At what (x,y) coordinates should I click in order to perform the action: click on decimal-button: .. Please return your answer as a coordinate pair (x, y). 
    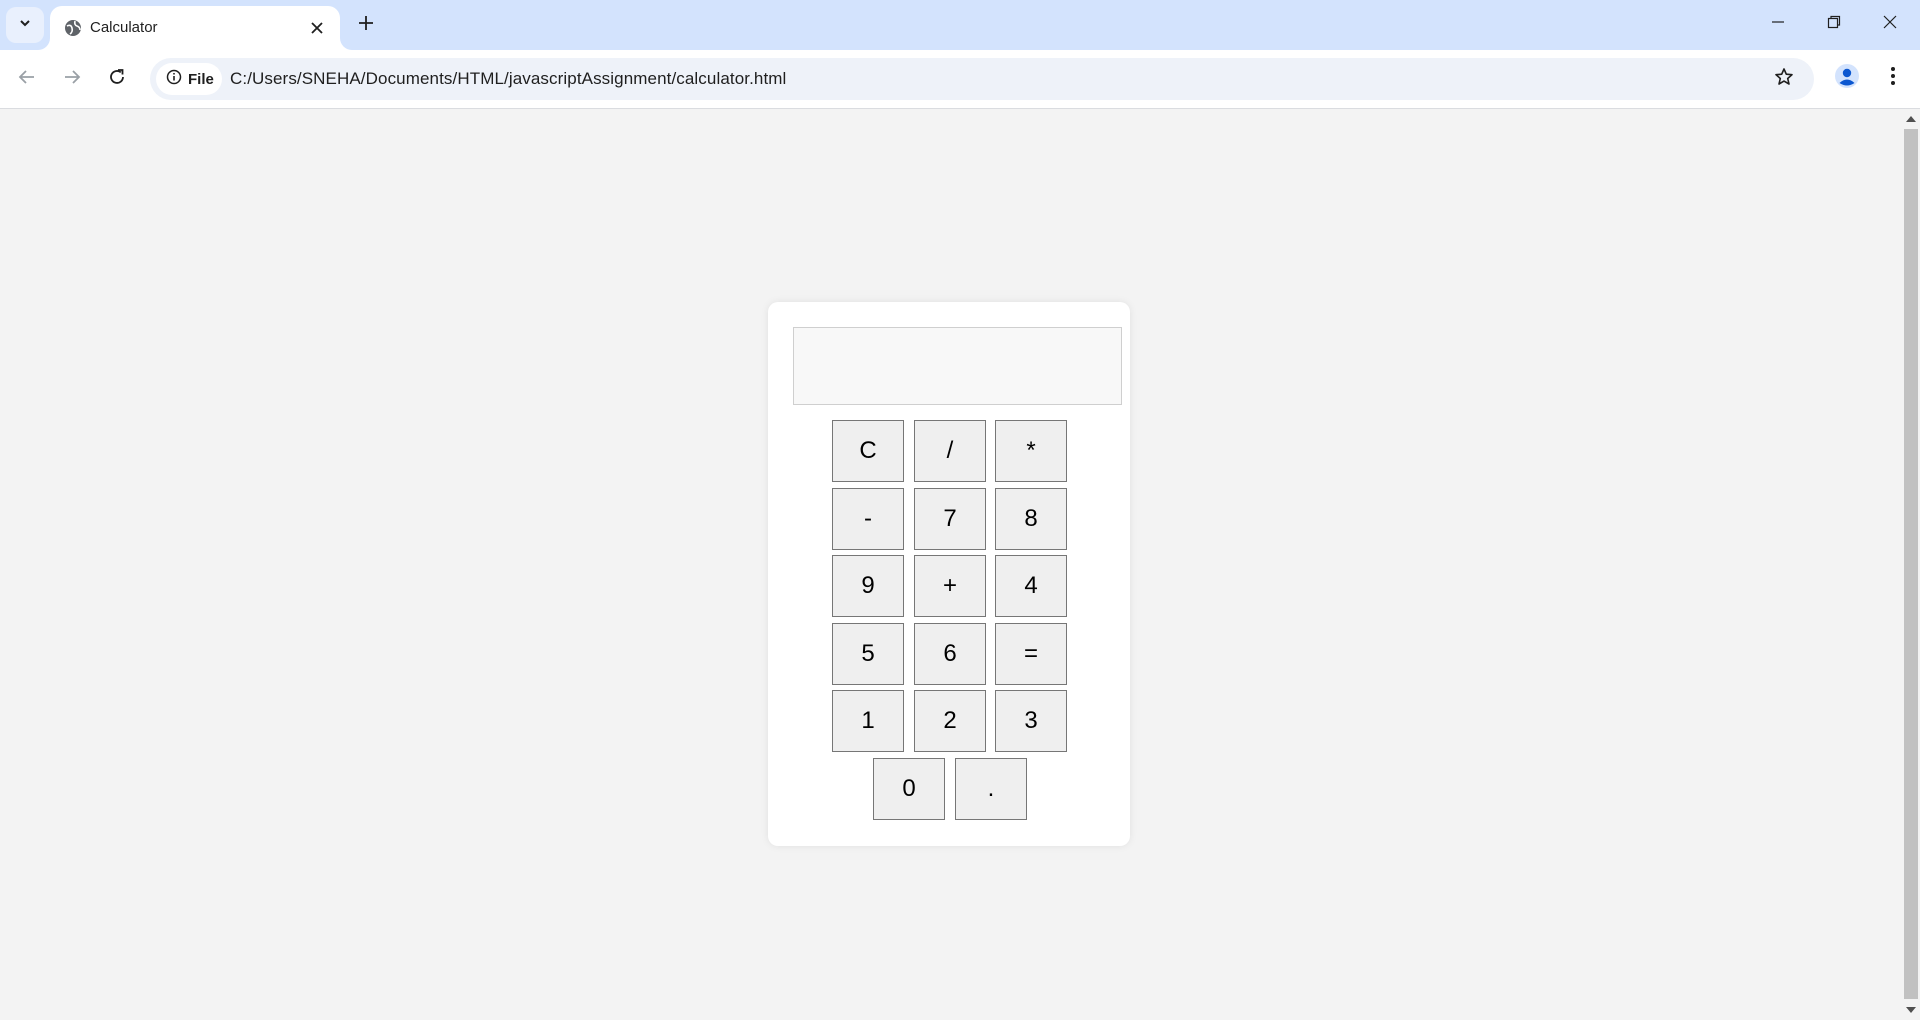
    Looking at the image, I should click on (991, 789).